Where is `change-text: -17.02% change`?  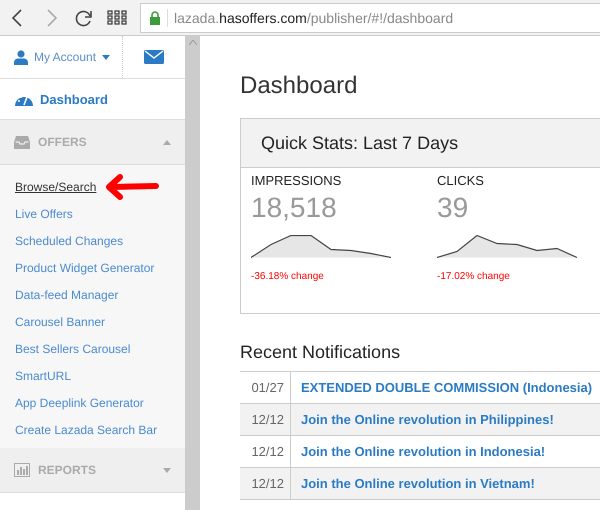 change-text: -17.02% change is located at coordinates (474, 276).